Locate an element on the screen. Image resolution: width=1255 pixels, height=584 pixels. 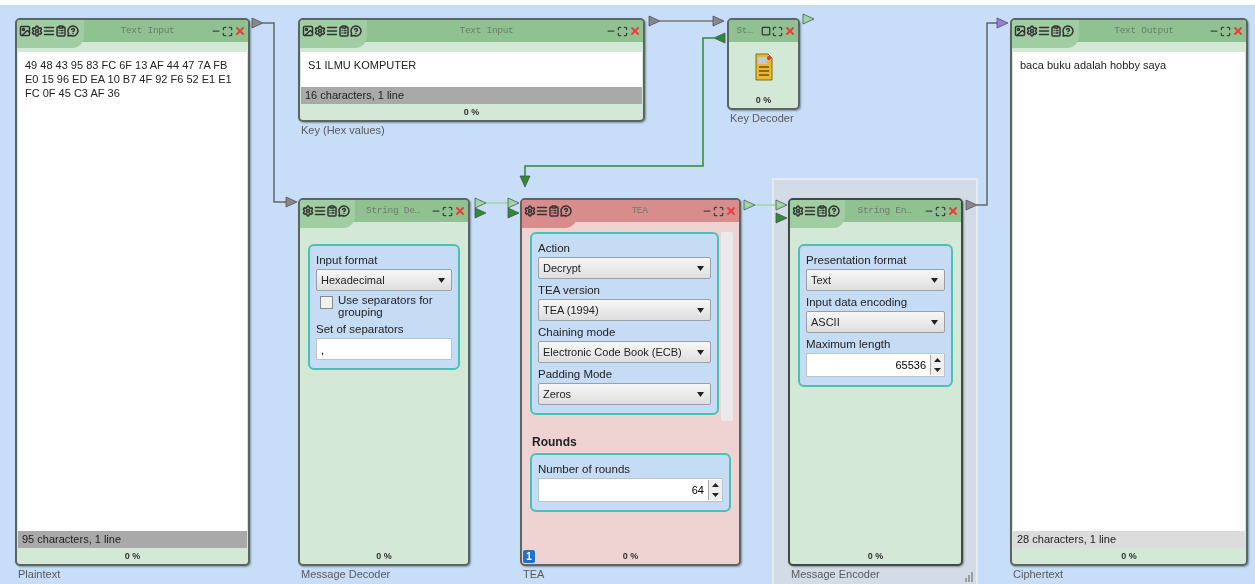
component-node: St… 0 % is located at coordinates (763, 64).